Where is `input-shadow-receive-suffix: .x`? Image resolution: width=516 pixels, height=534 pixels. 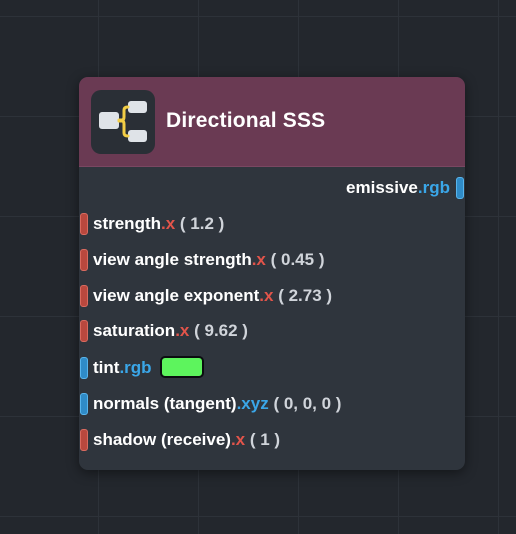 input-shadow-receive-suffix: .x is located at coordinates (238, 439).